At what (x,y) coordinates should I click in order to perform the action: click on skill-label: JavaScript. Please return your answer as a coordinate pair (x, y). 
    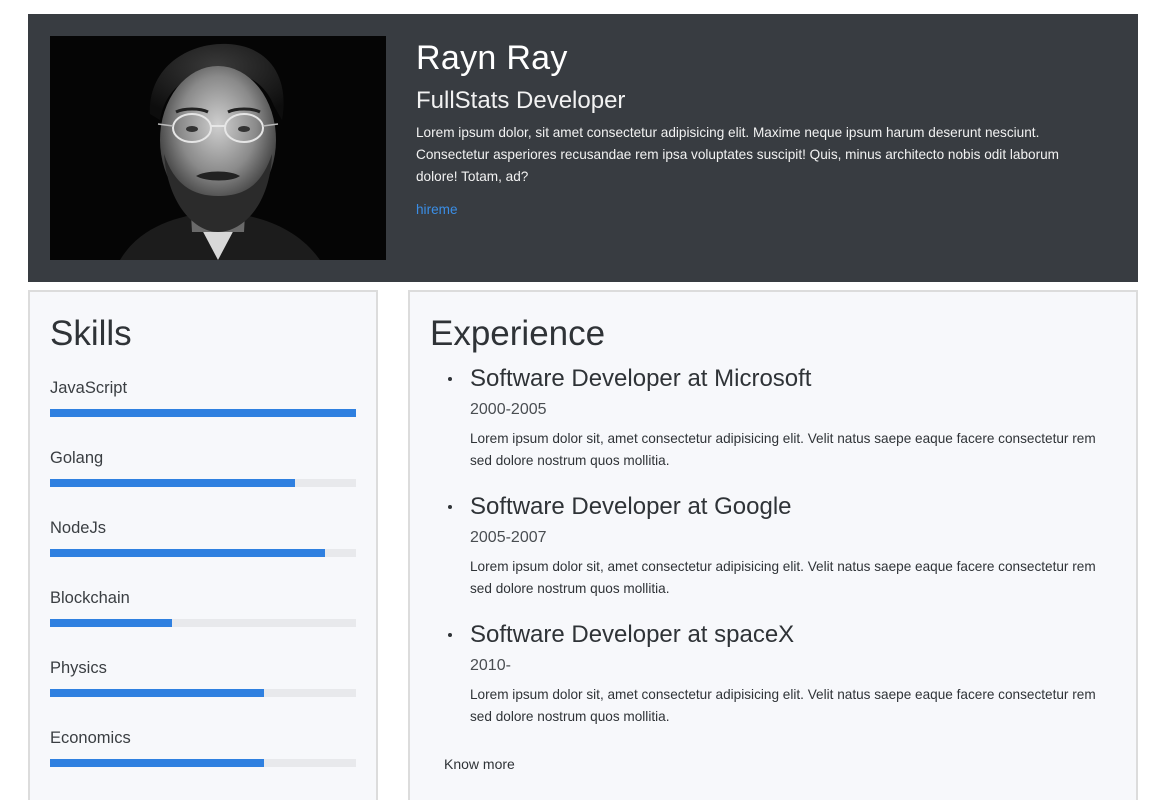
    Looking at the image, I should click on (89, 388).